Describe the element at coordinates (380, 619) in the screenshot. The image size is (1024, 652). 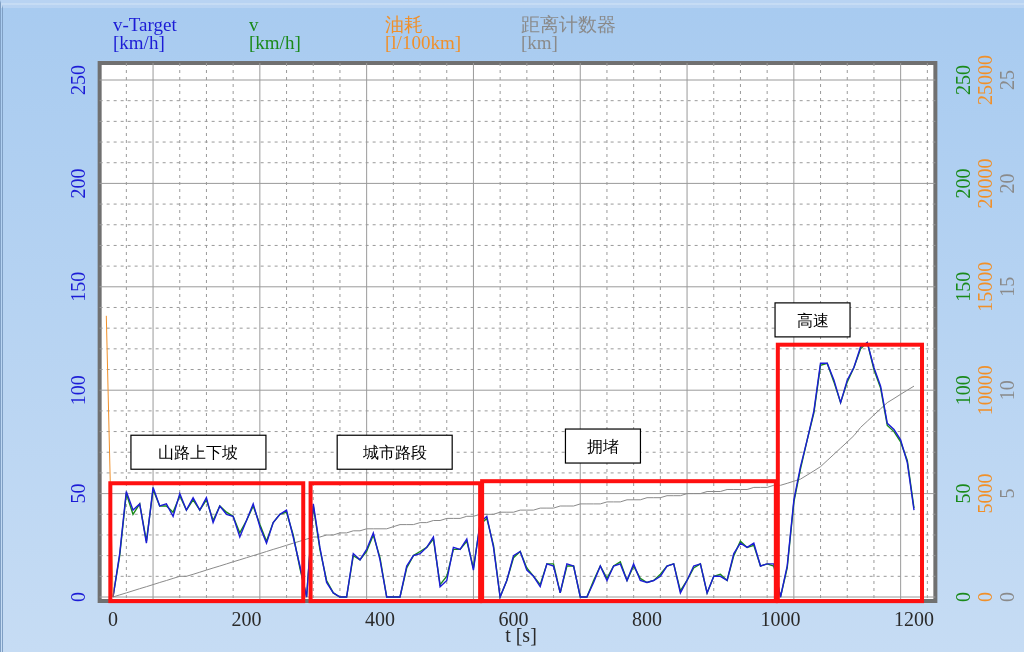
I see `axis-tick-label: 400` at that location.